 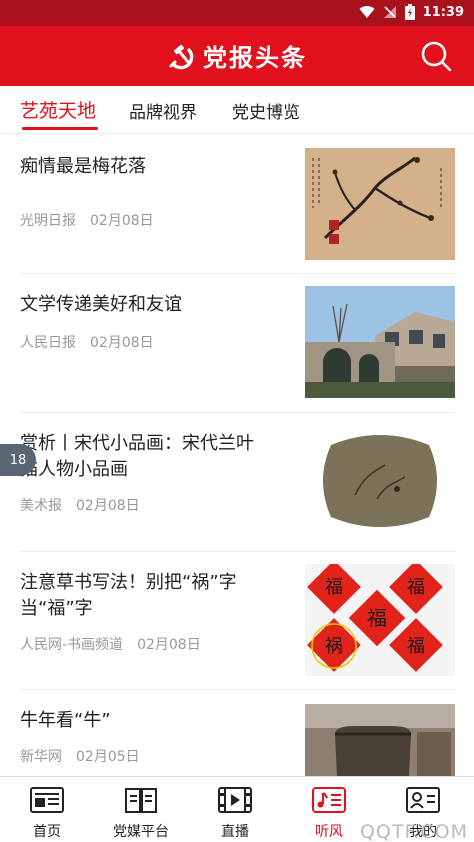 I want to click on fu-characters-image: 福 福 福 祸 福, so click(x=380, y=620).